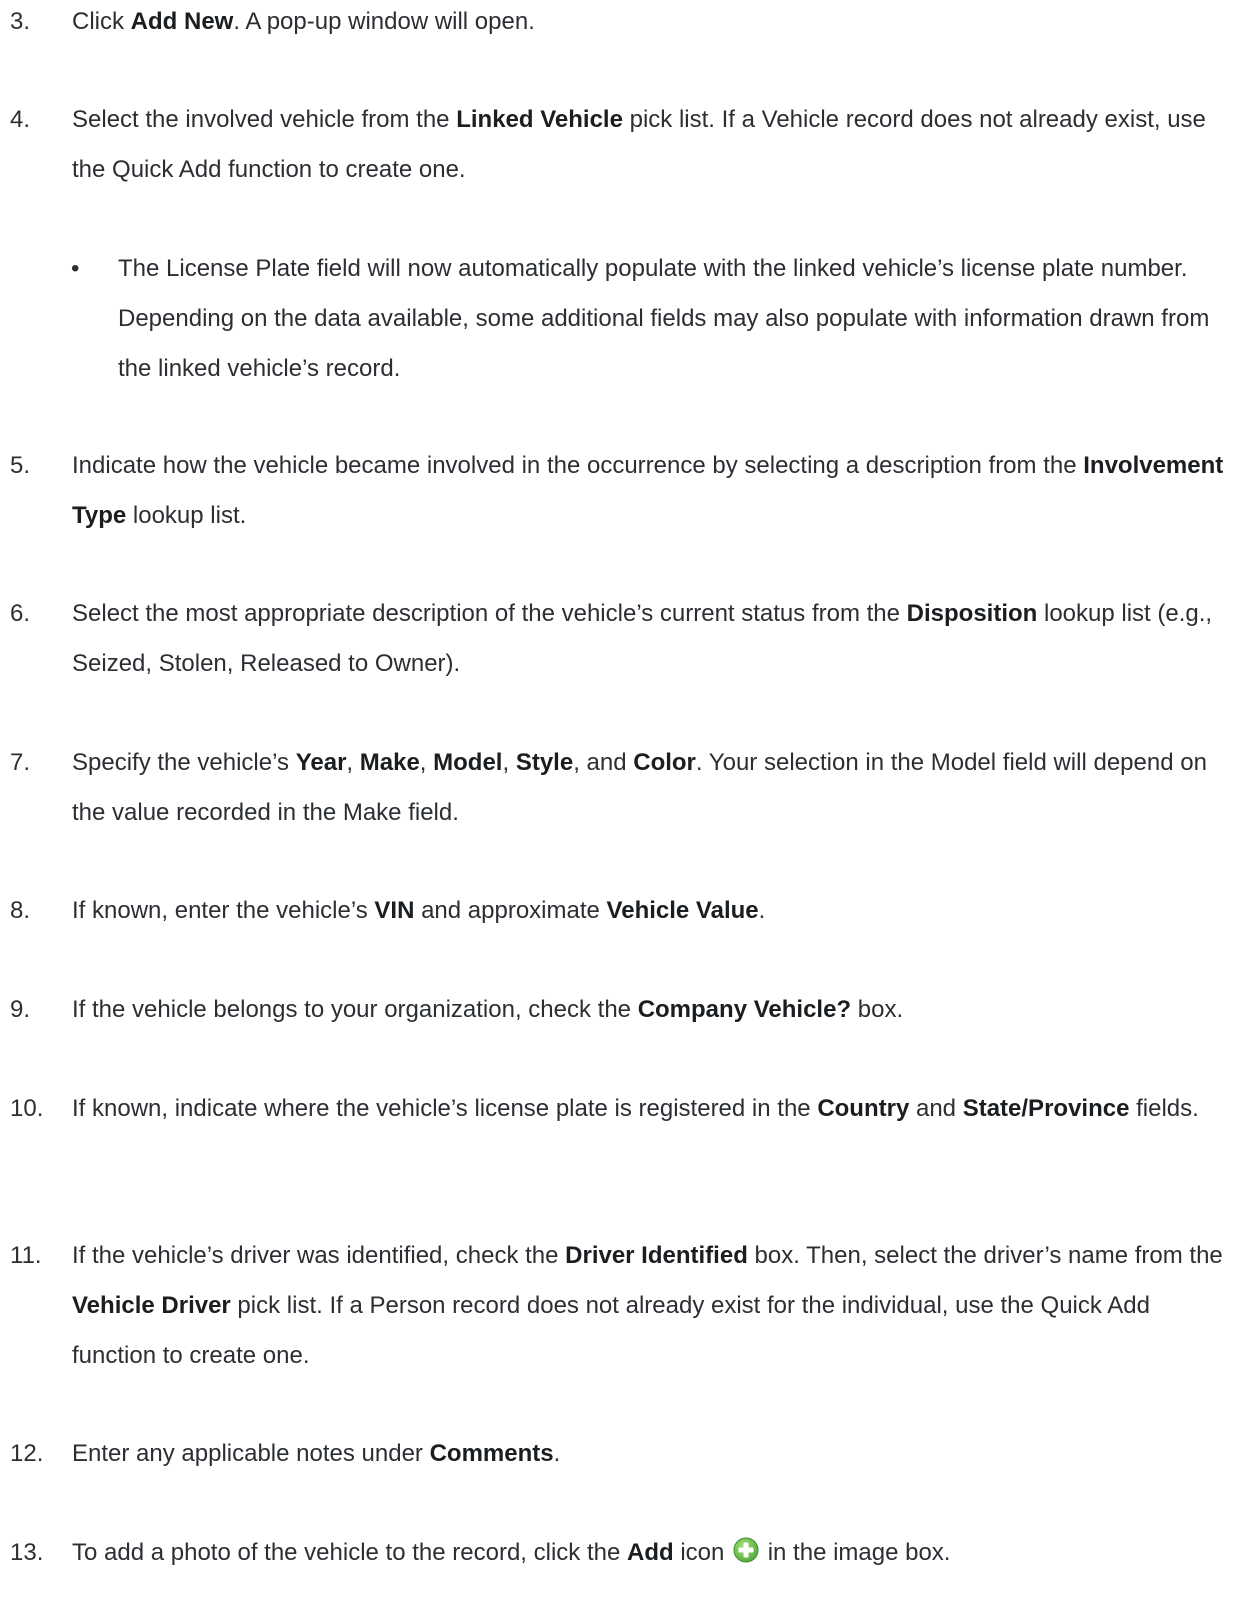  What do you see at coordinates (746, 1550) in the screenshot?
I see `add-icon` at bounding box center [746, 1550].